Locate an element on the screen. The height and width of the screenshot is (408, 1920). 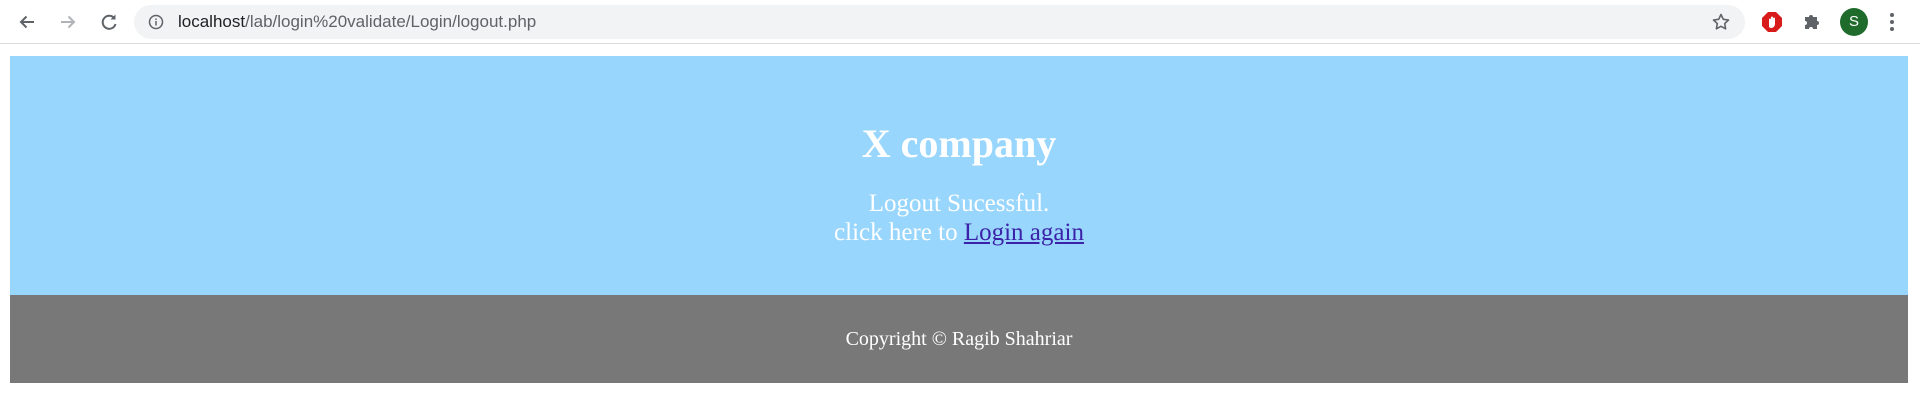
profile-avatar: S is located at coordinates (1854, 22).